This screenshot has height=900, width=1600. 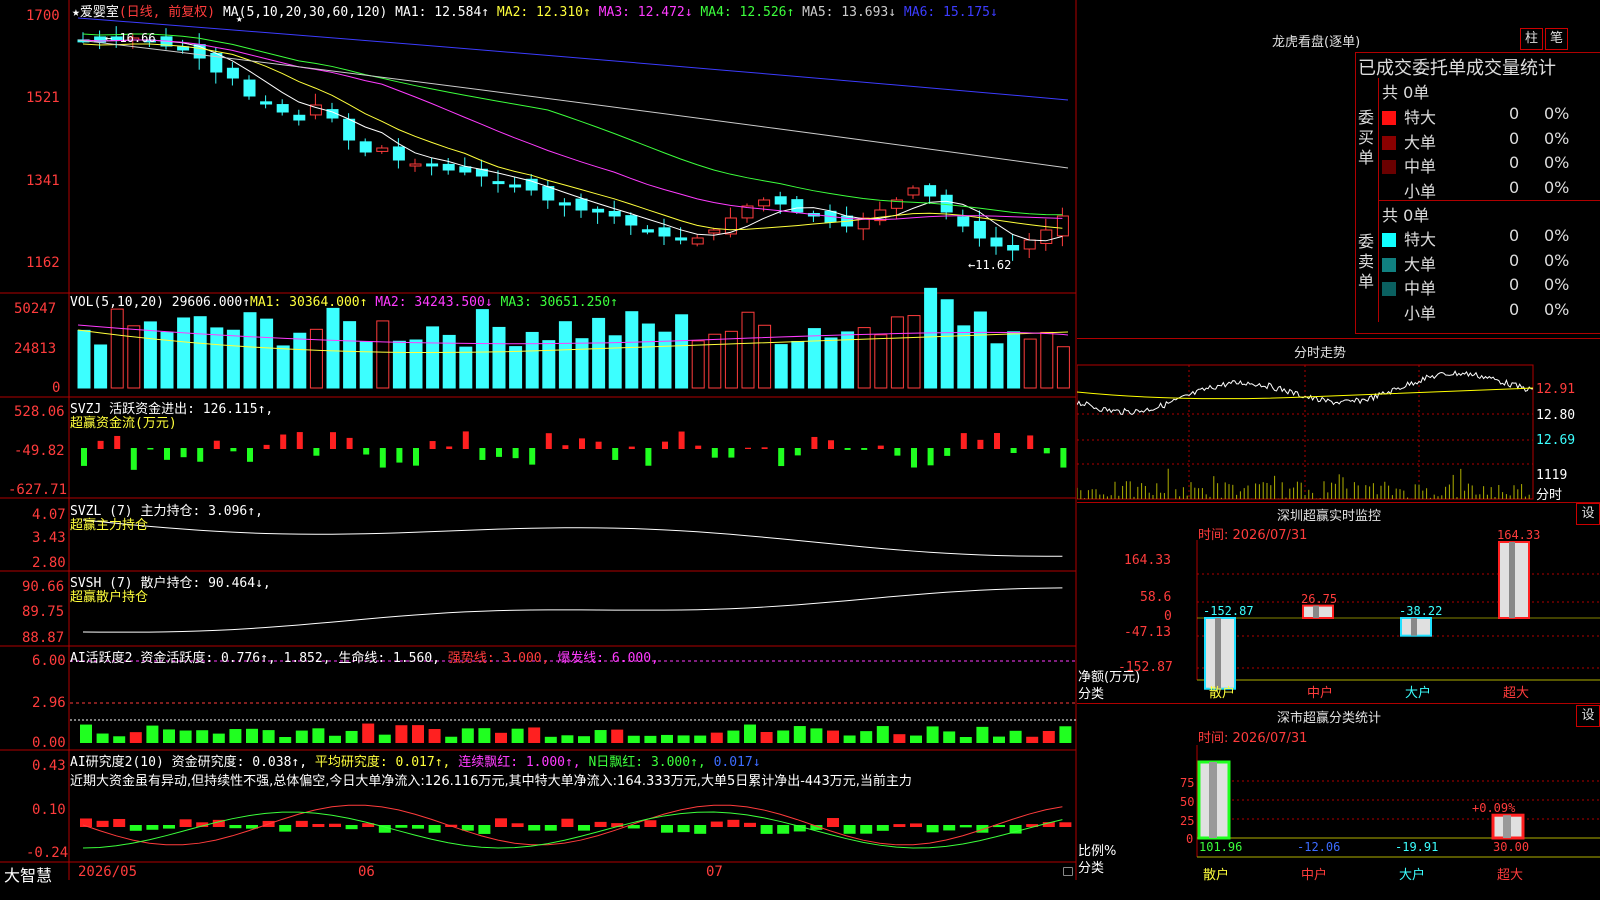 I want to click on line-mode-button: 笔, so click(x=1556, y=39).